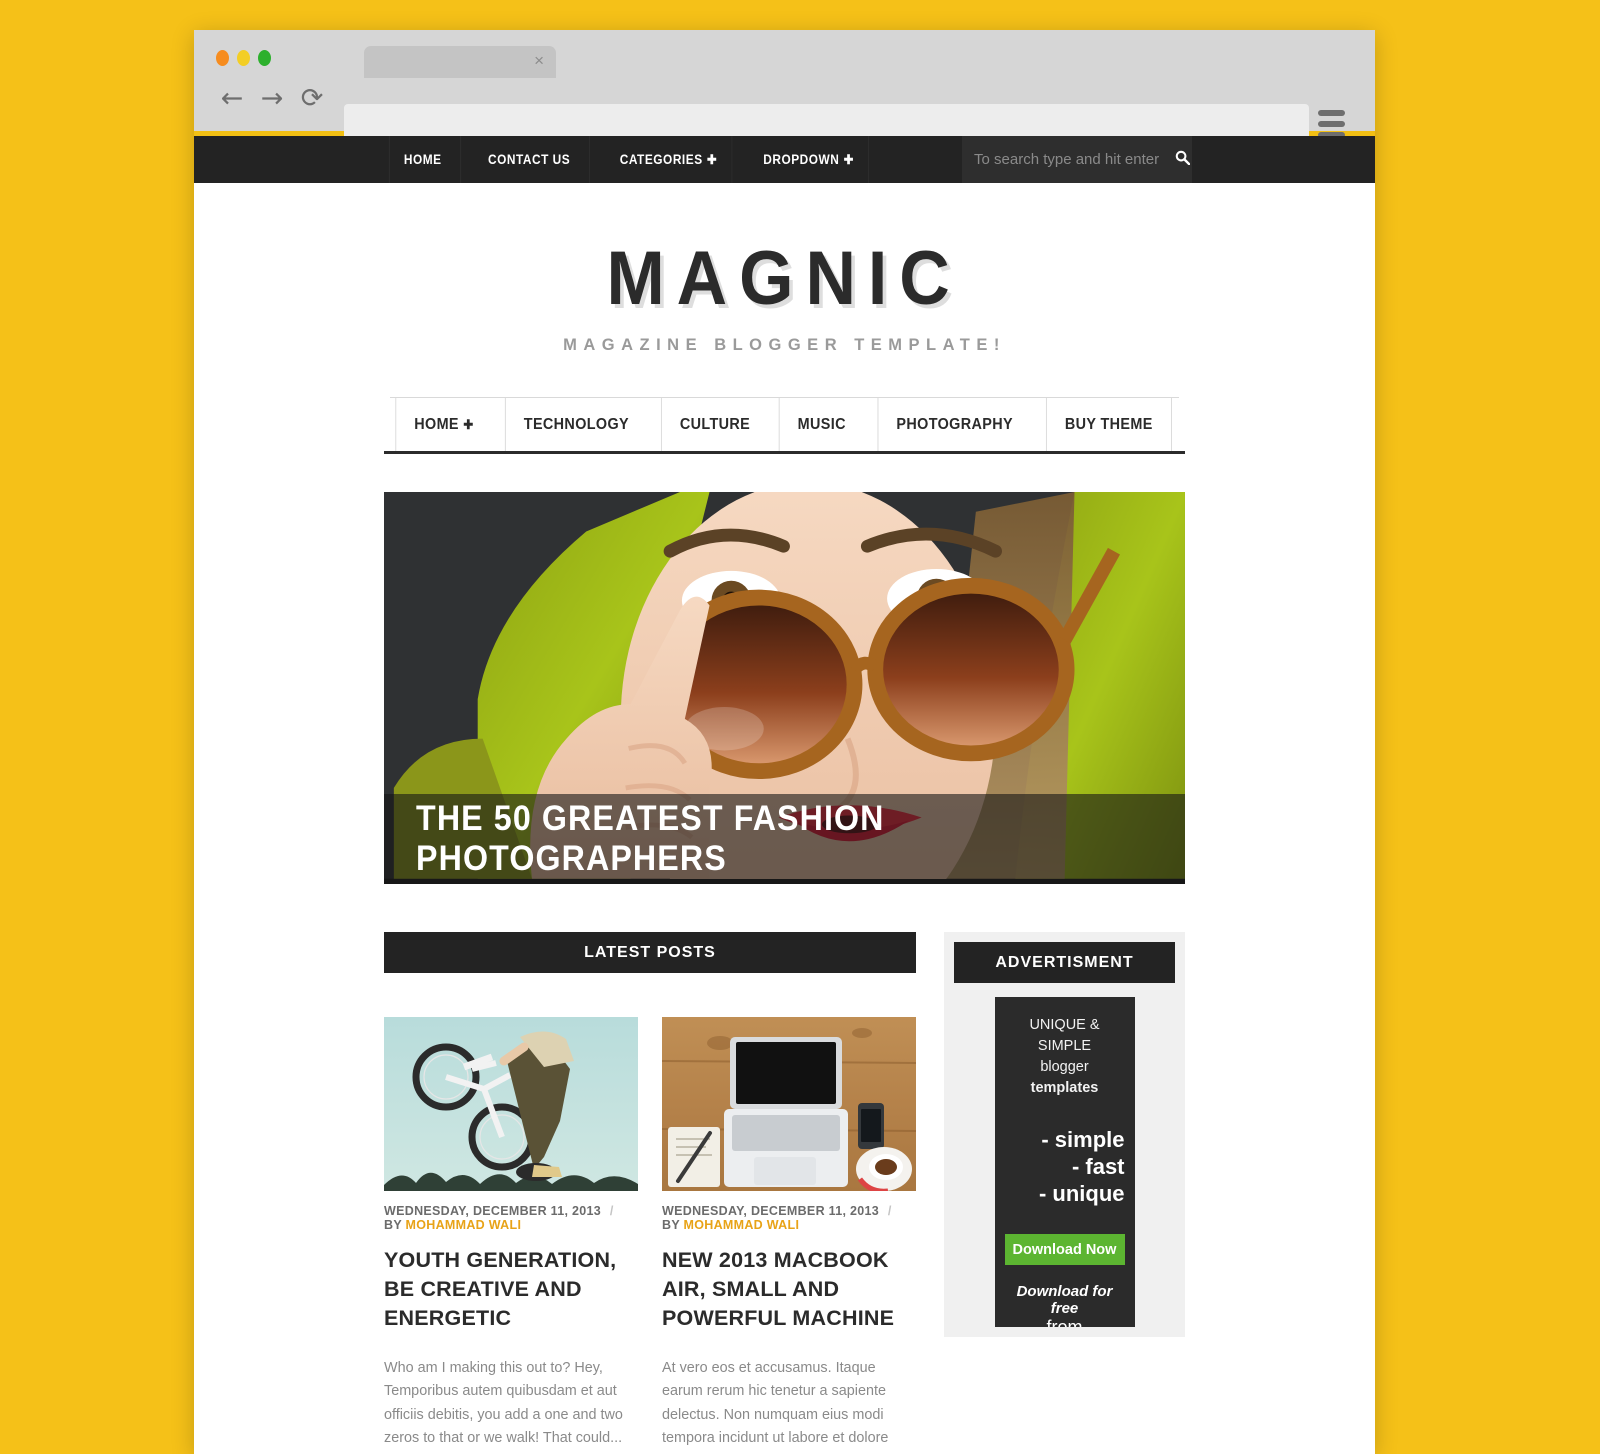 The width and height of the screenshot is (1600, 1454). What do you see at coordinates (801, 159) in the screenshot?
I see `topnav-label: Dropdown` at bounding box center [801, 159].